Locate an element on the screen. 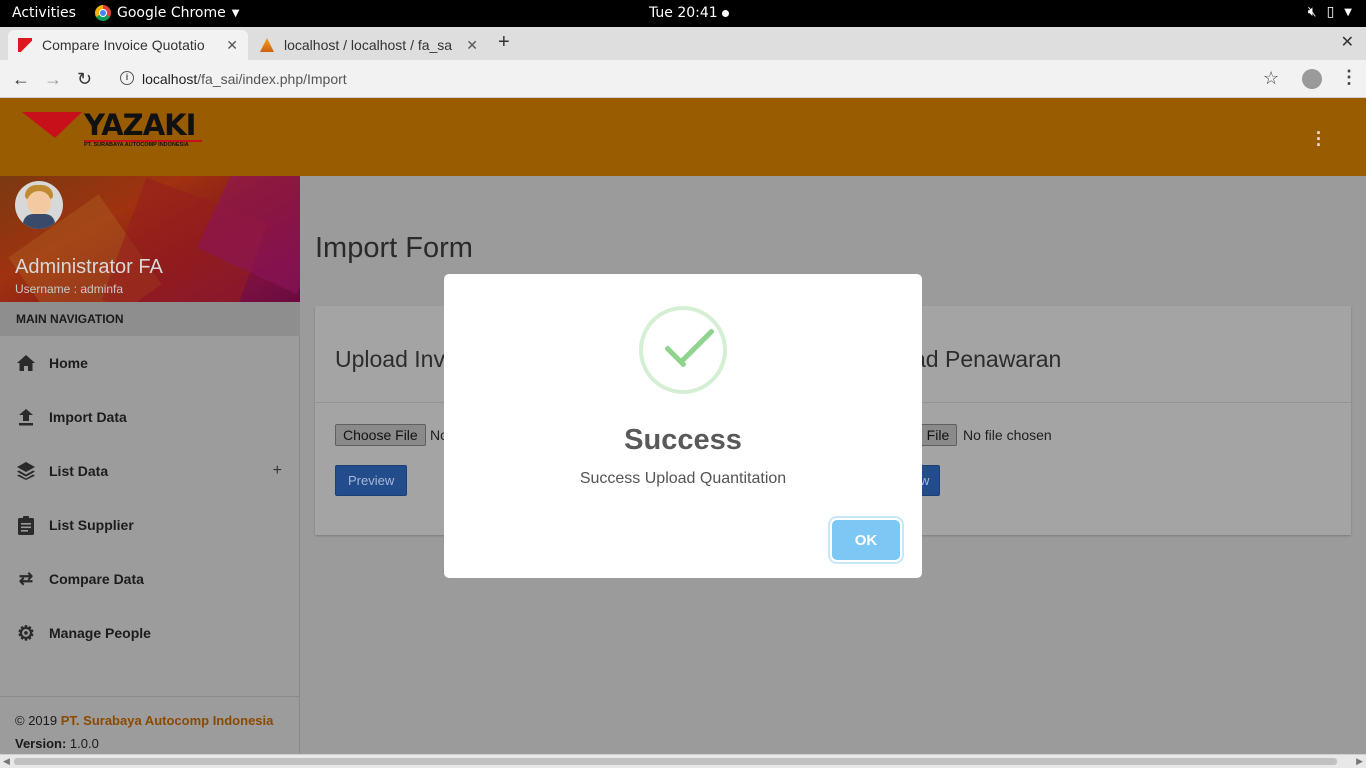 Image resolution: width=1366 pixels, height=768 pixels. success-check-icon is located at coordinates (683, 350).